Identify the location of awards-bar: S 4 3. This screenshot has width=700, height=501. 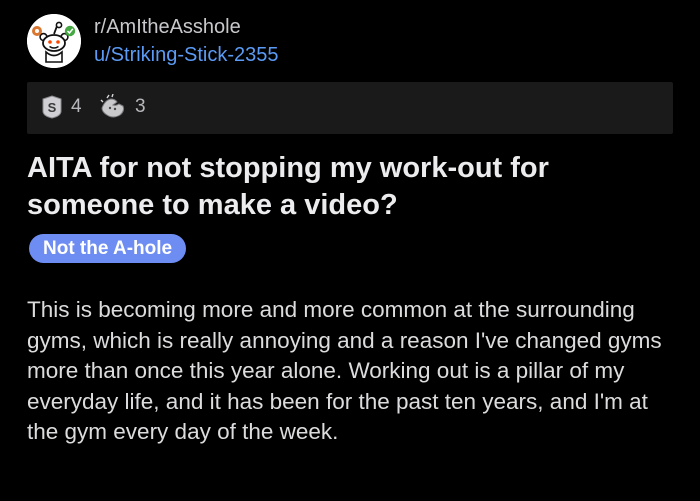
(350, 108).